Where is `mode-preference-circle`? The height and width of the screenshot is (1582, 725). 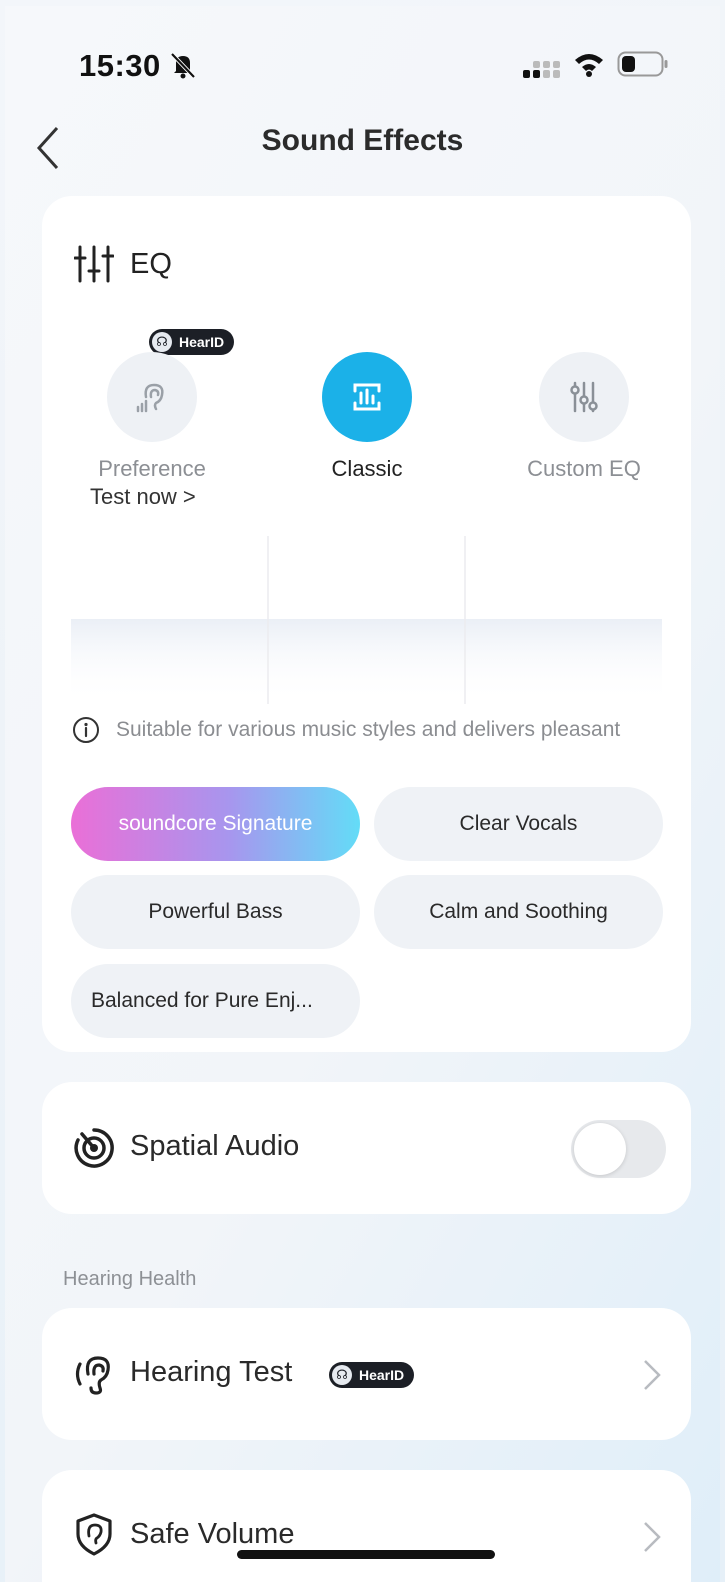 mode-preference-circle is located at coordinates (152, 397).